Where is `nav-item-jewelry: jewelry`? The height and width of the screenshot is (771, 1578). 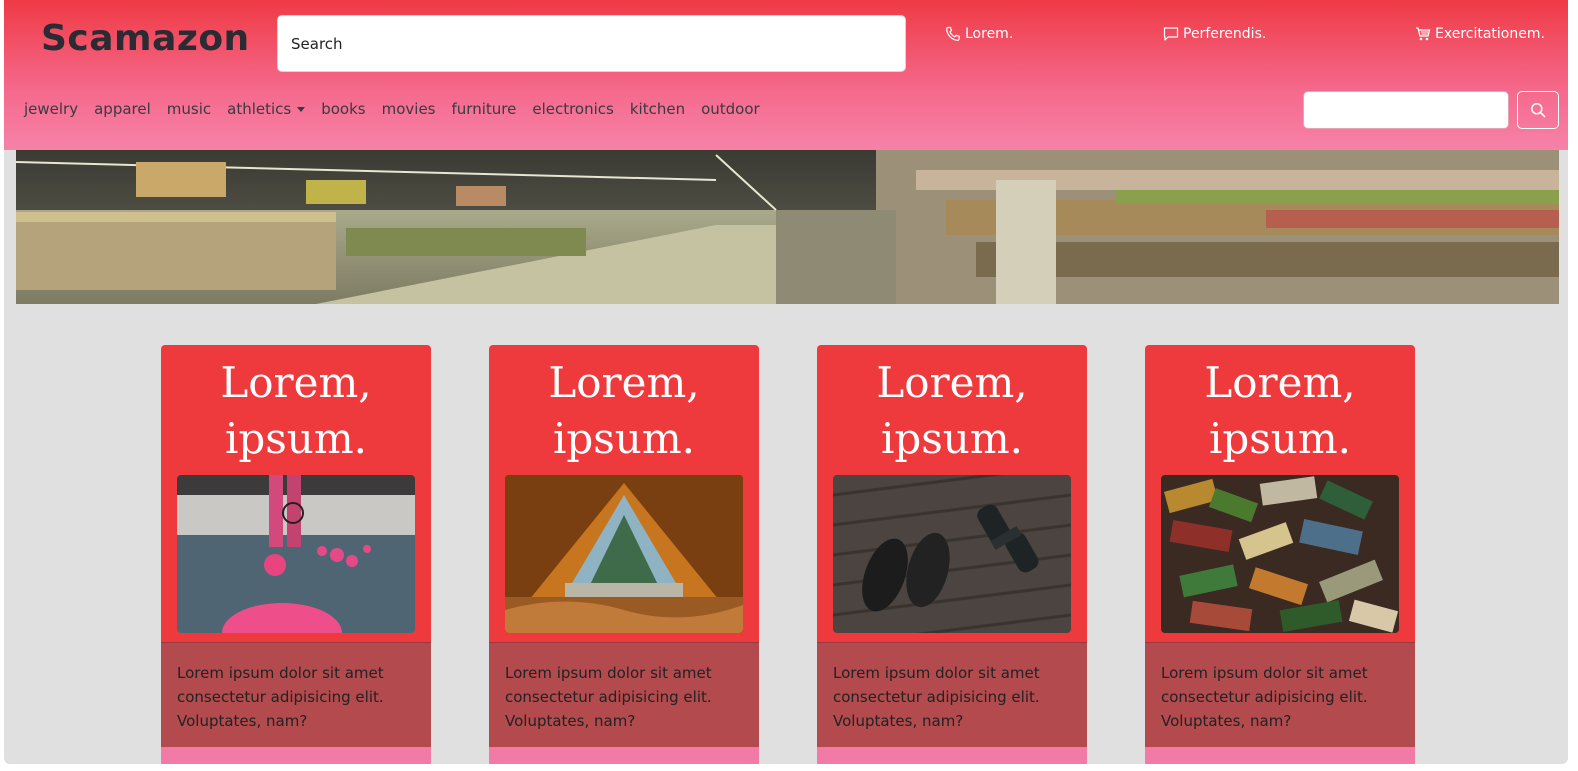
nav-item-jewelry: jewelry is located at coordinates (51, 109).